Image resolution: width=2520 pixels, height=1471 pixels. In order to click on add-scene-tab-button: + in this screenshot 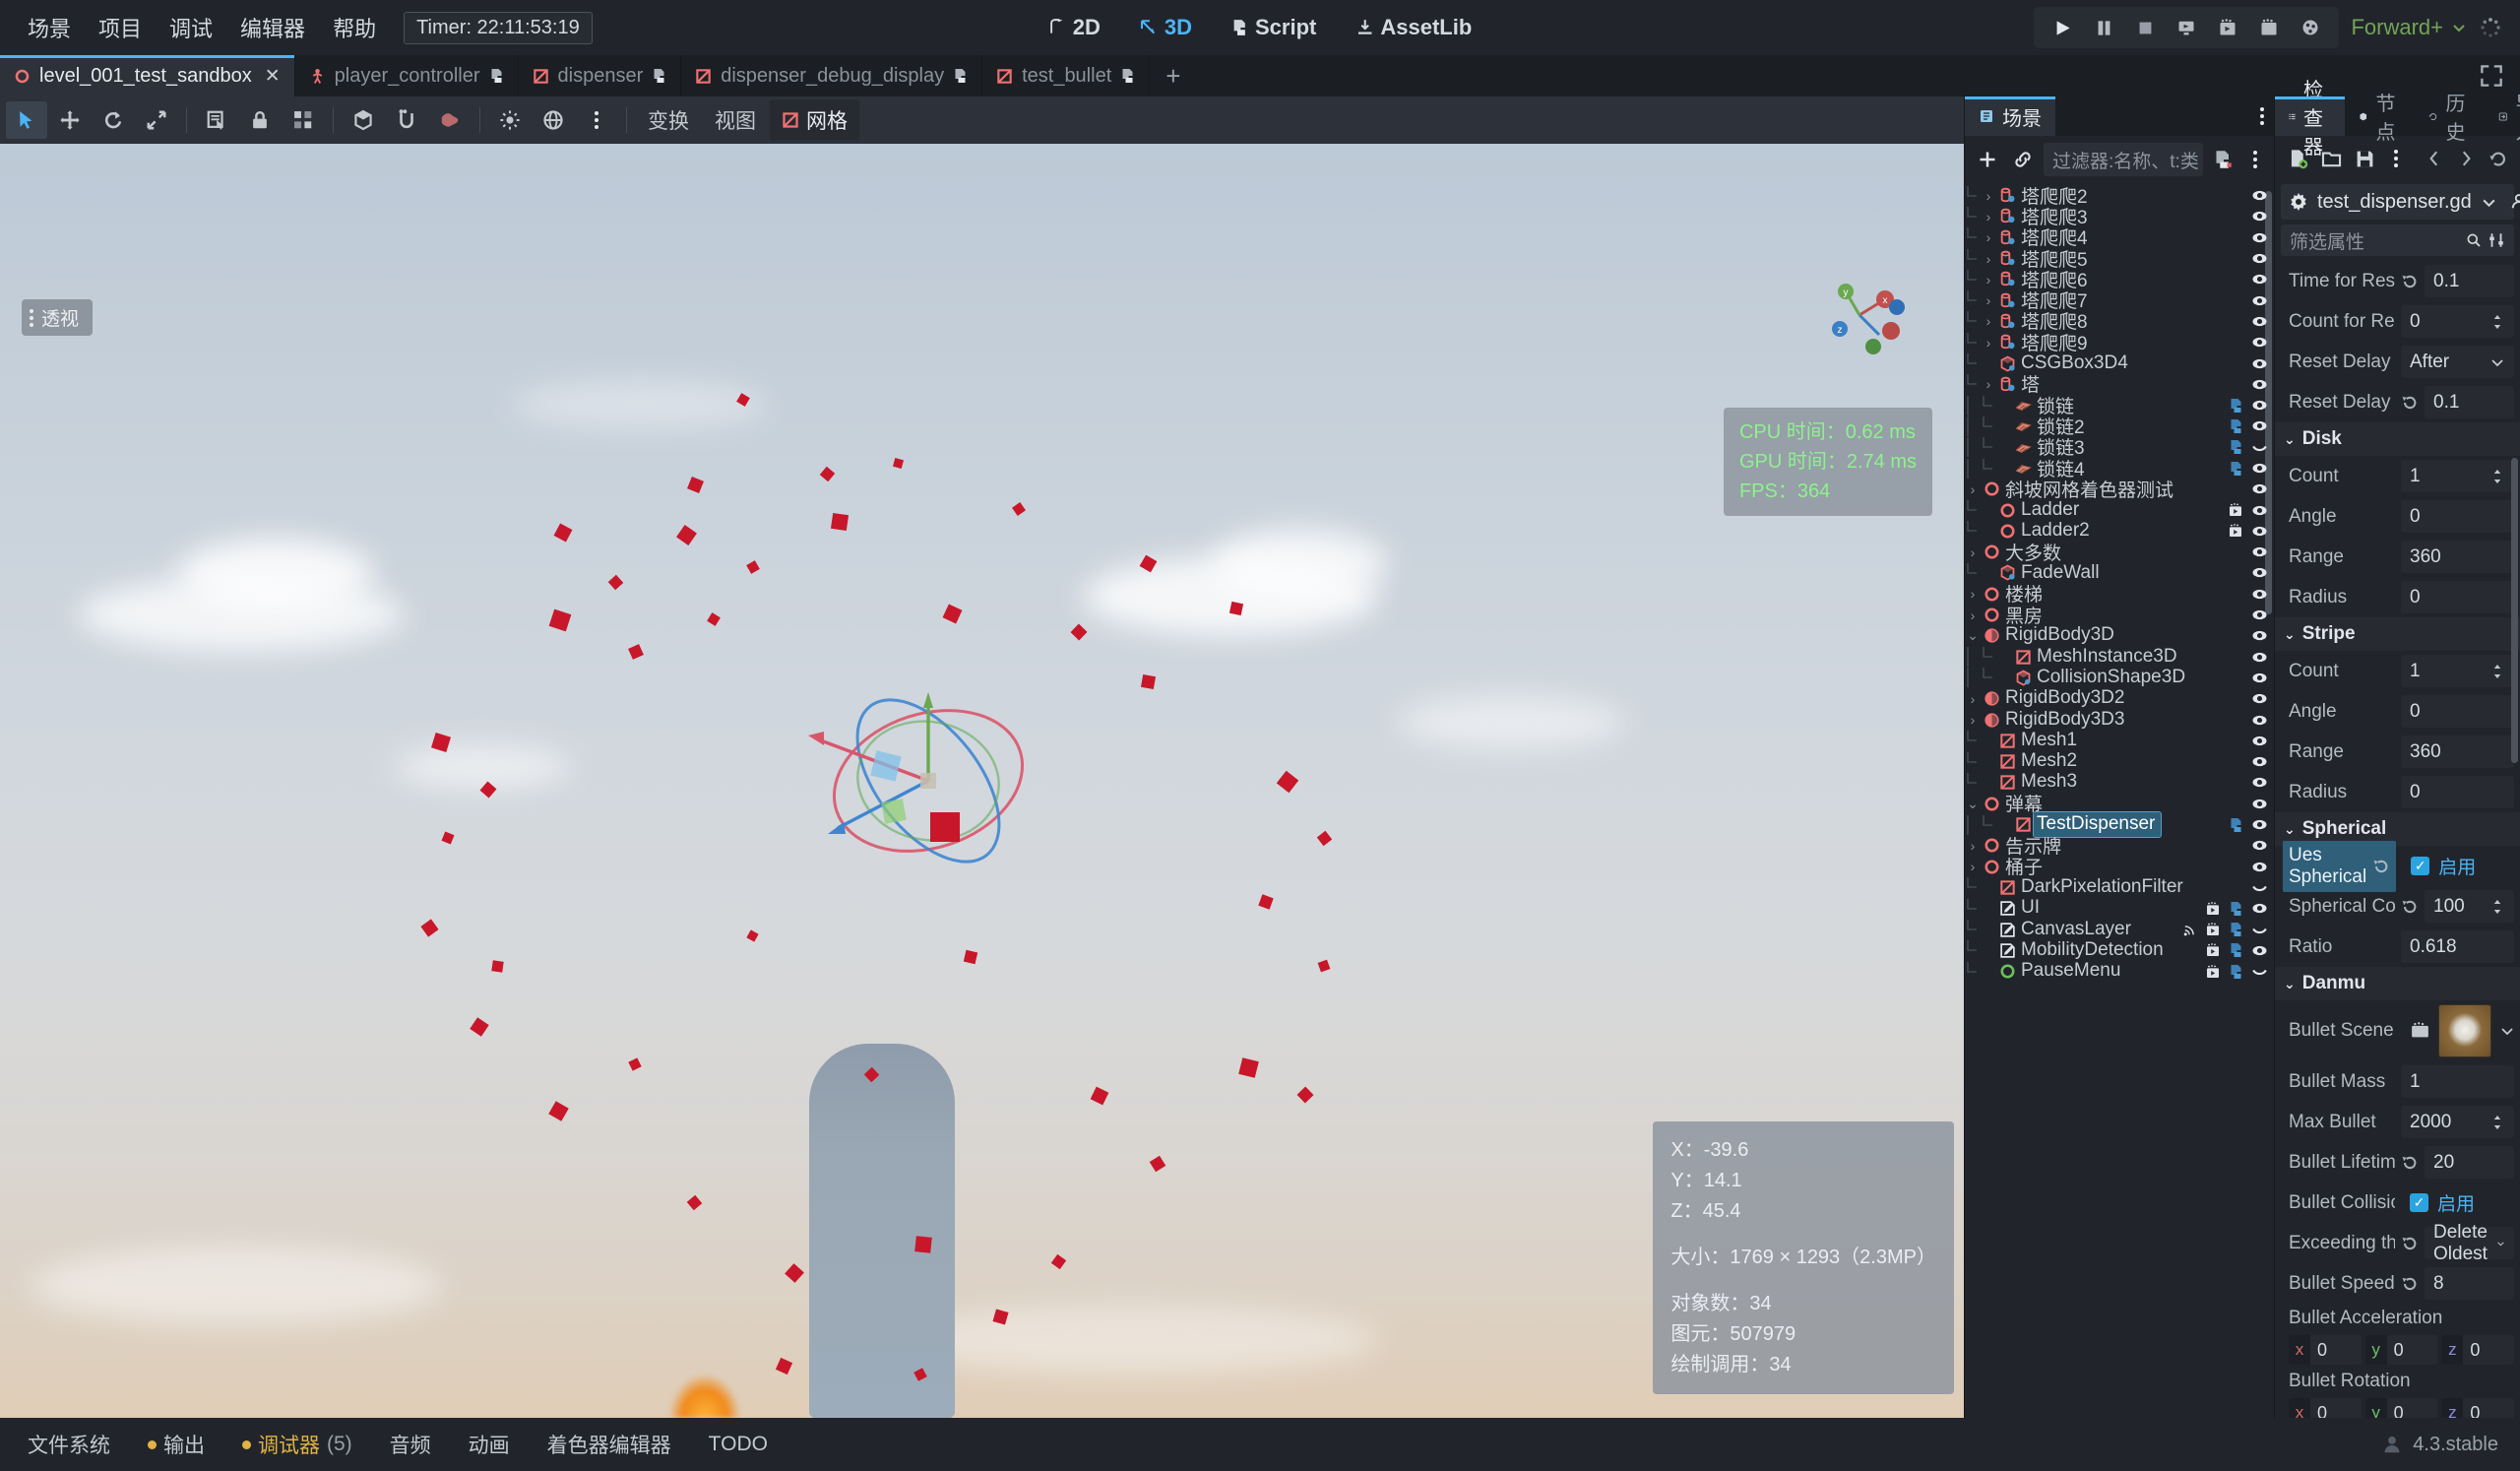, I will do `click(1173, 75)`.